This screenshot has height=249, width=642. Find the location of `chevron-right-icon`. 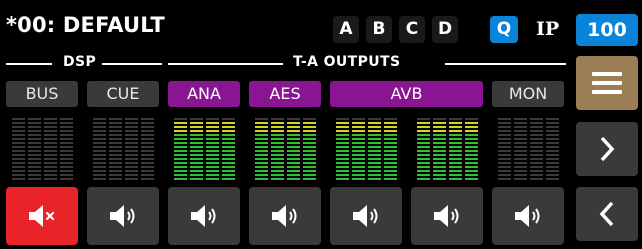

chevron-right-icon is located at coordinates (607, 149).